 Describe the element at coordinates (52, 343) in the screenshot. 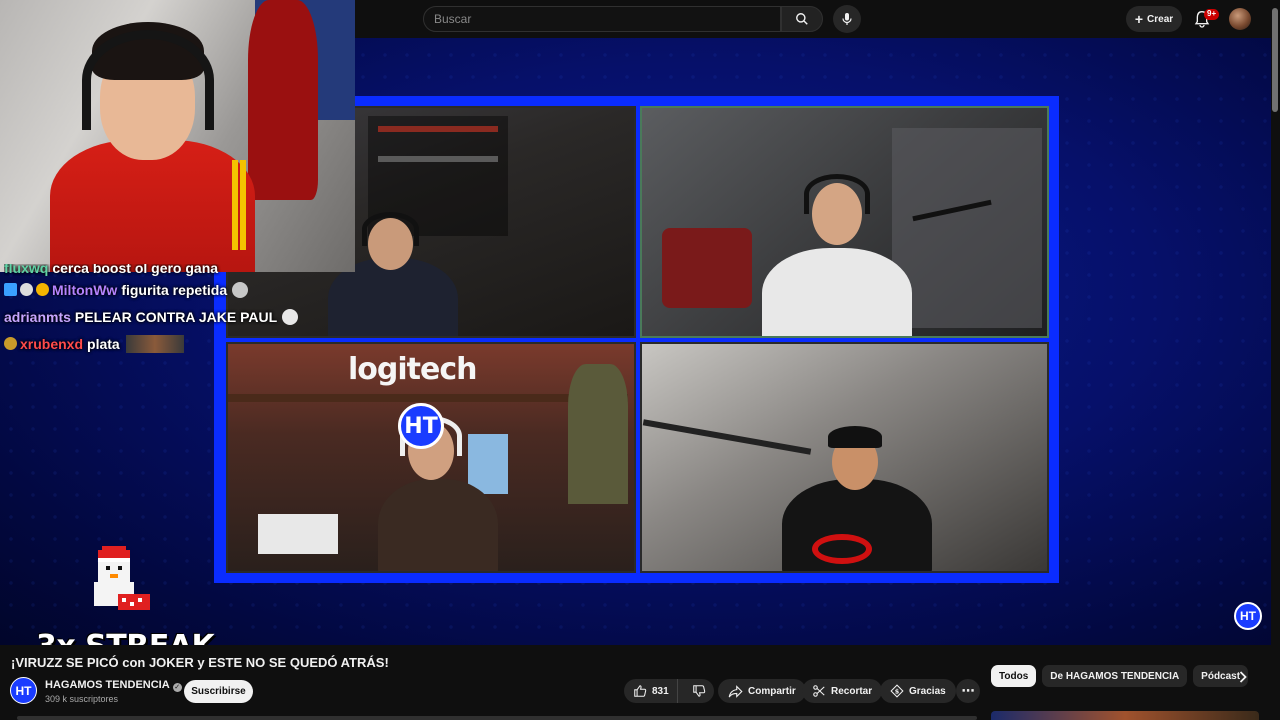

I see `chat-username: xrubenxd` at that location.